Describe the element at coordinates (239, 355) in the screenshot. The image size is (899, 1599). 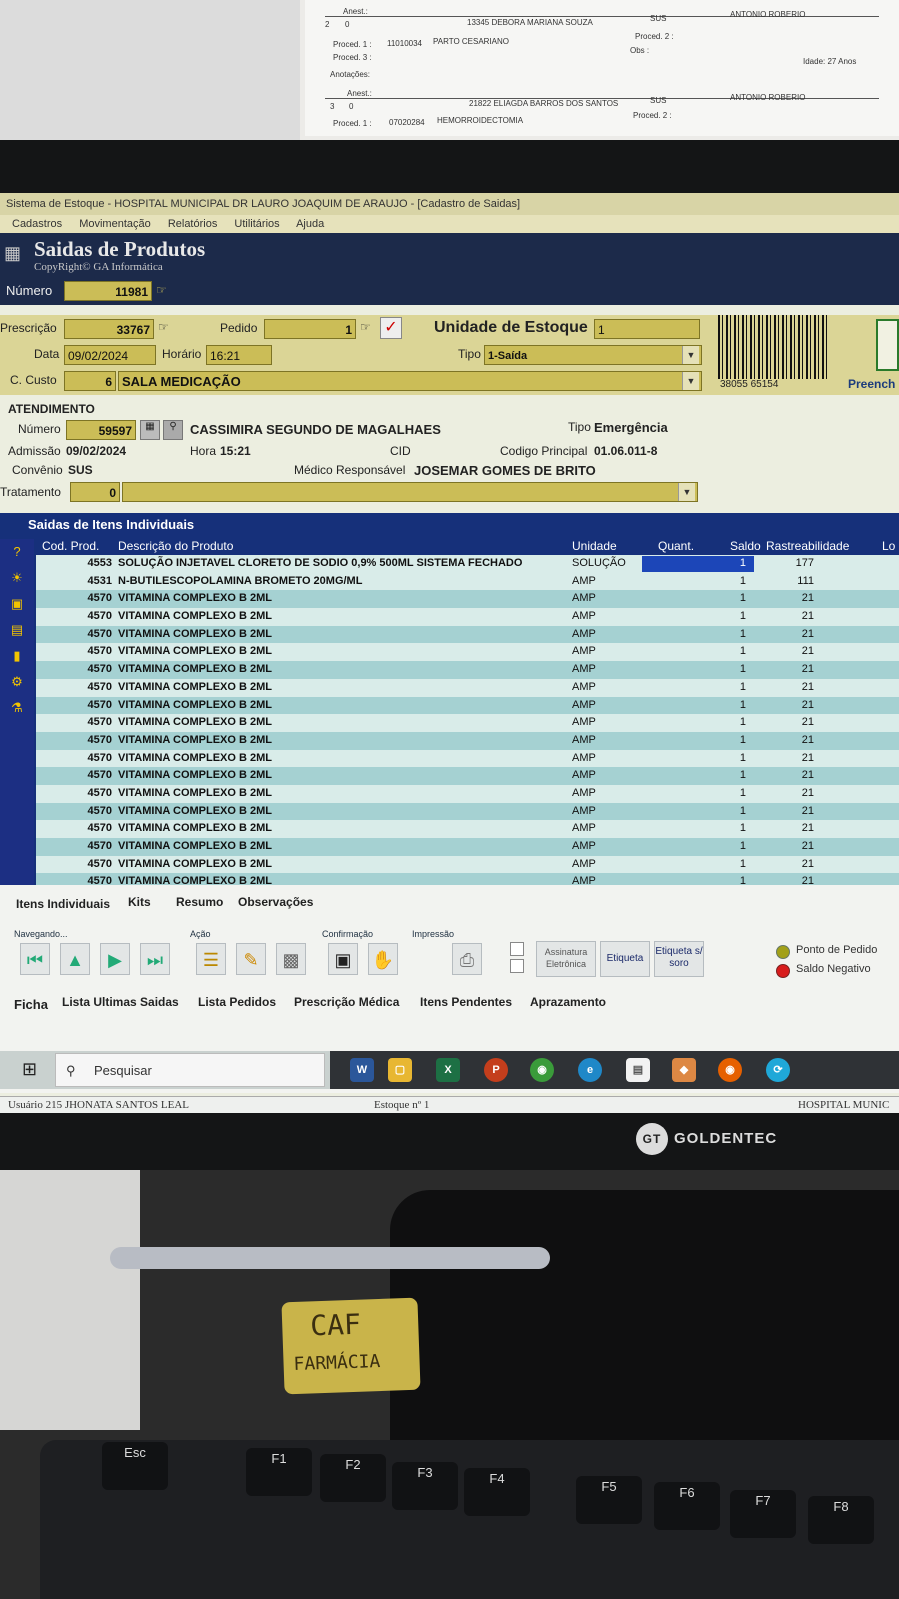
I see `horario-field: 16:21` at that location.